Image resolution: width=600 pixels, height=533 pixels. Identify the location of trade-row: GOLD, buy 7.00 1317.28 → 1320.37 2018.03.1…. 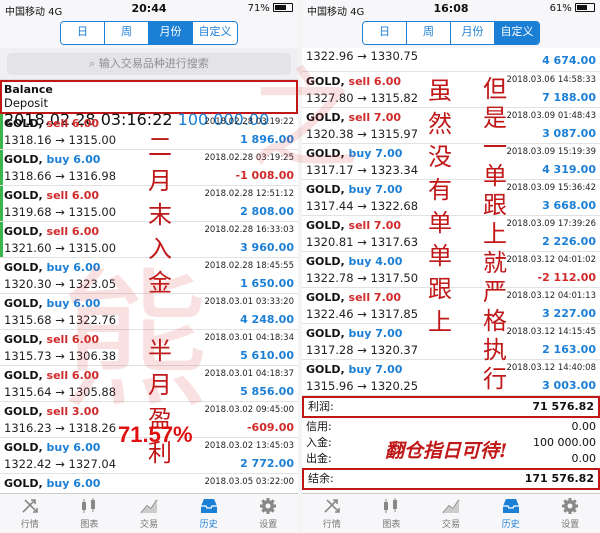
(451, 342).